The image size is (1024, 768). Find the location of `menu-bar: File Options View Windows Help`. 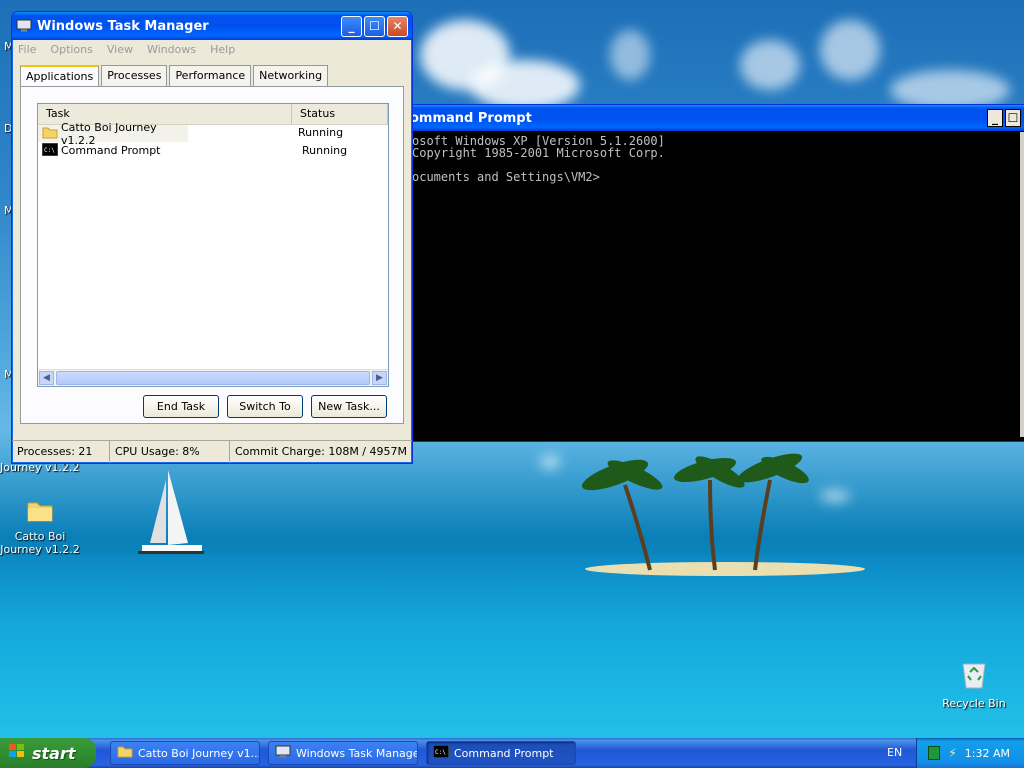

menu-bar: File Options View Windows Help is located at coordinates (212, 49).